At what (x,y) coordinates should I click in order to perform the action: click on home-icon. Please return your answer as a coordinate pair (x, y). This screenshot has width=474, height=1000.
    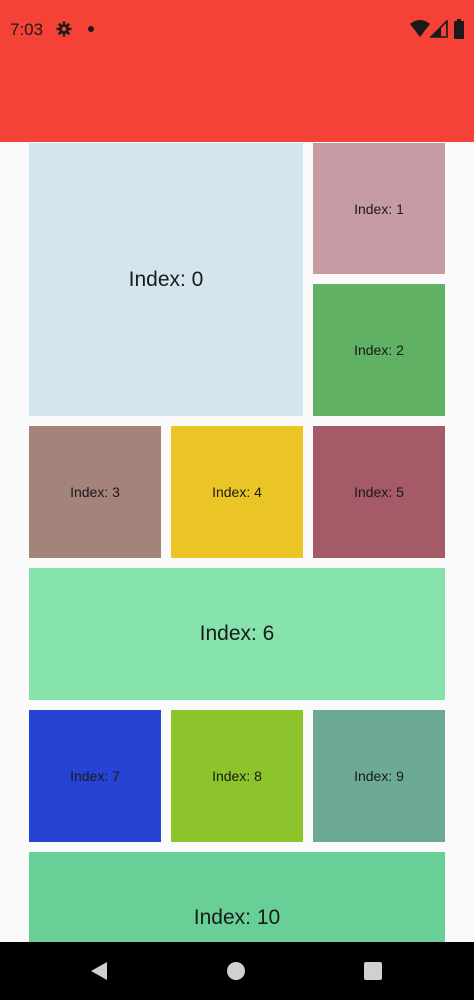
    Looking at the image, I should click on (236, 971).